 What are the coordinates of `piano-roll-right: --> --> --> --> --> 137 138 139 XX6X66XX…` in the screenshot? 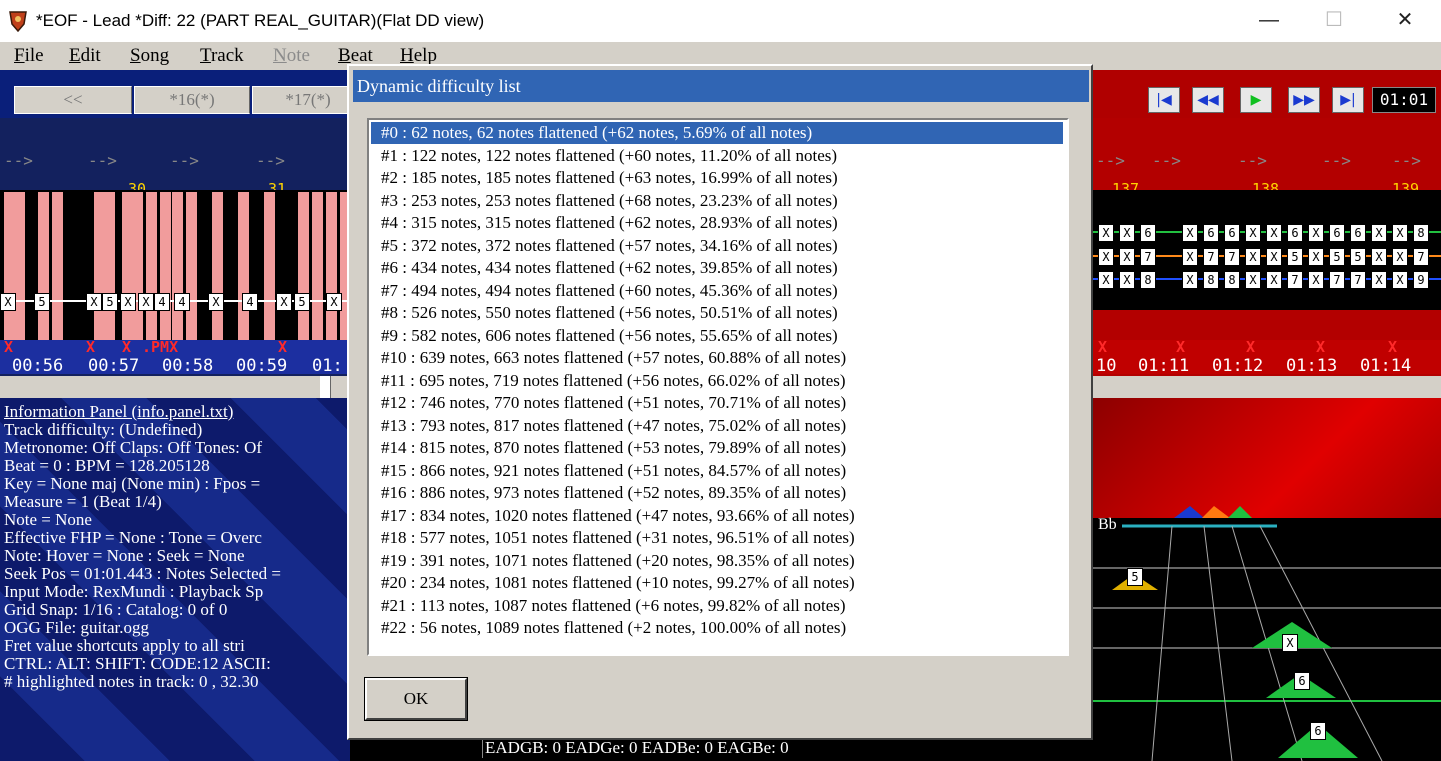 It's located at (1266, 247).